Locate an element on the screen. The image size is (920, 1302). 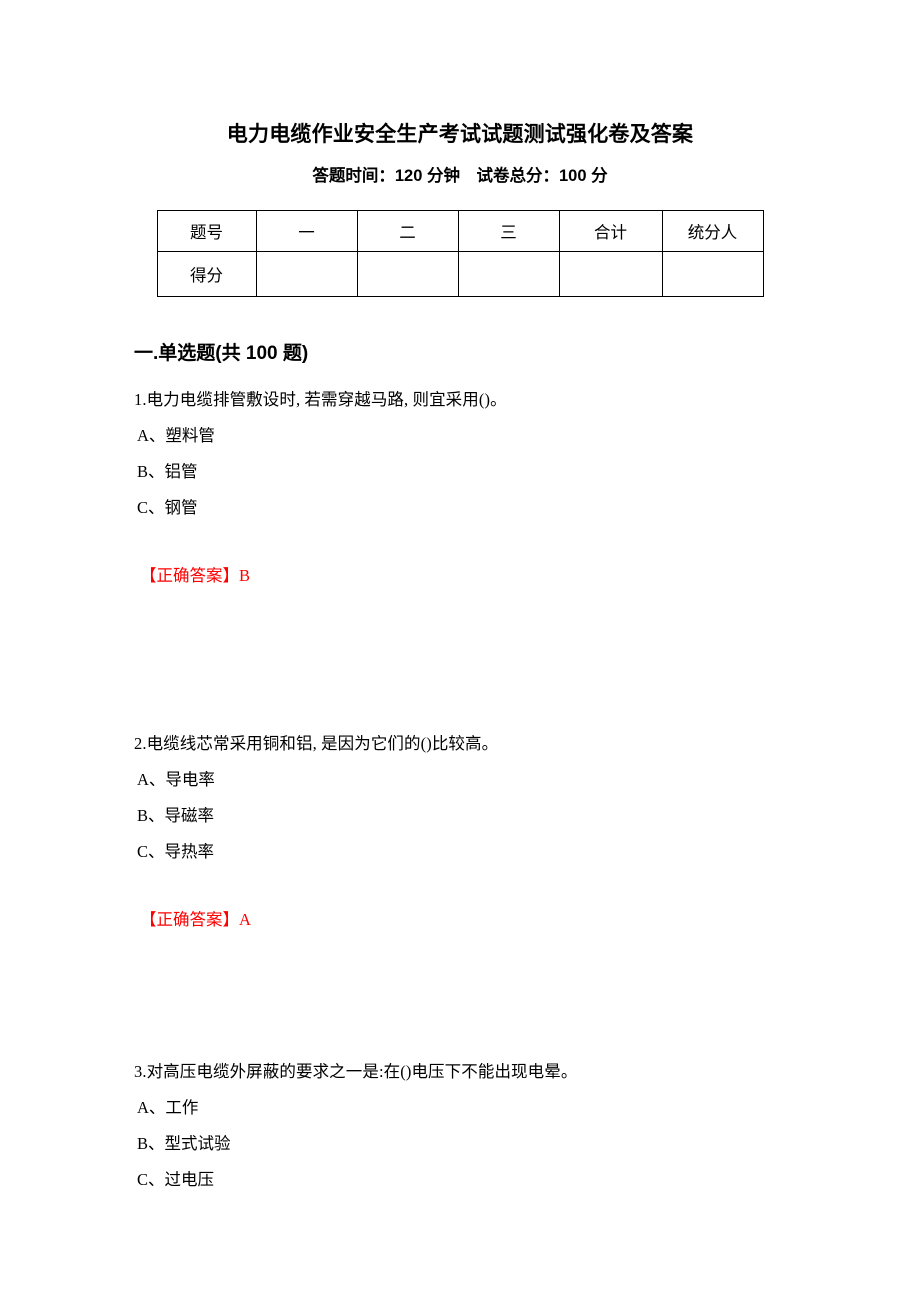
exam-meta-subtitle: 答题时间：120 分钟 试卷总分：100 分 is located at coordinates (460, 176).